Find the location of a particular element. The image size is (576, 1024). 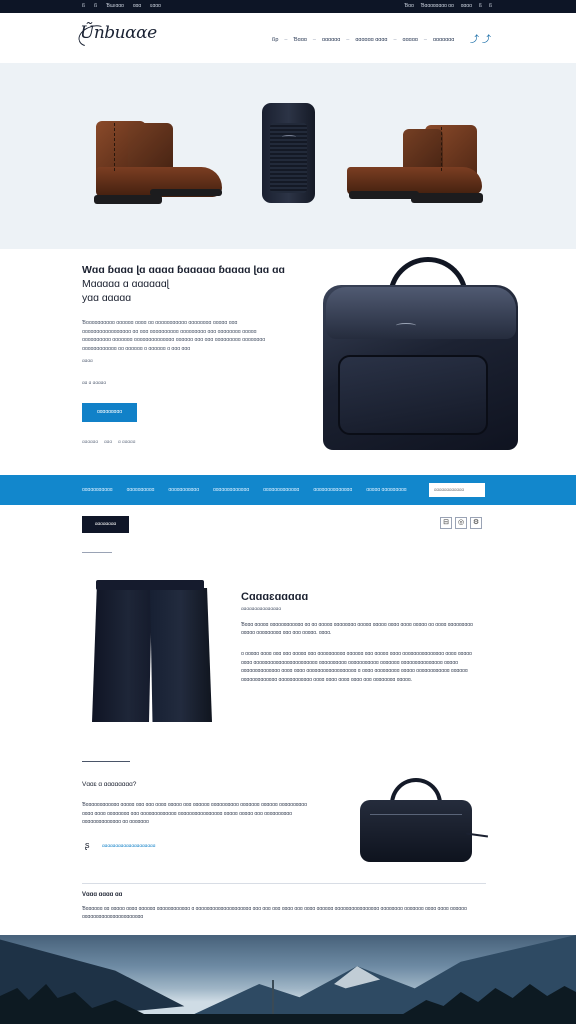

top-bar-left: ß ß Ɓɯıɑɑɑ ɑɑɑ ɛɑɑɑ is located at coordinates (121, 6).